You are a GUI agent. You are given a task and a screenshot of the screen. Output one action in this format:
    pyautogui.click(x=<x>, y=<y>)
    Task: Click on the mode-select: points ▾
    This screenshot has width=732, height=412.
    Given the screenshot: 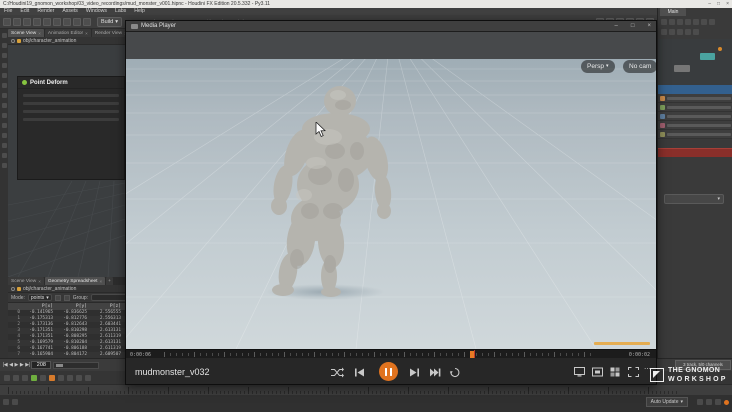 What is the action you would take?
    pyautogui.click(x=39, y=297)
    